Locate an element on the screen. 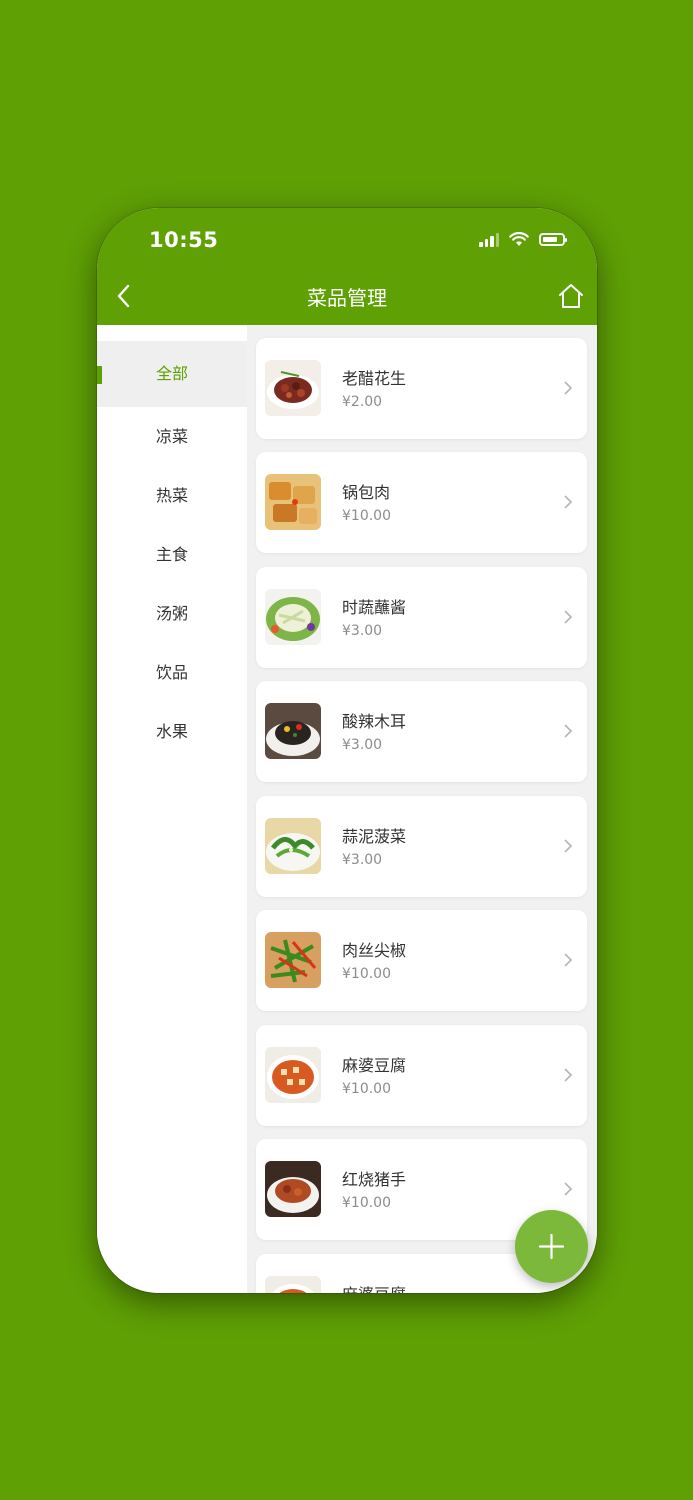 This screenshot has height=1500, width=693. category-item-soup: 汤粥 is located at coordinates (172, 613).